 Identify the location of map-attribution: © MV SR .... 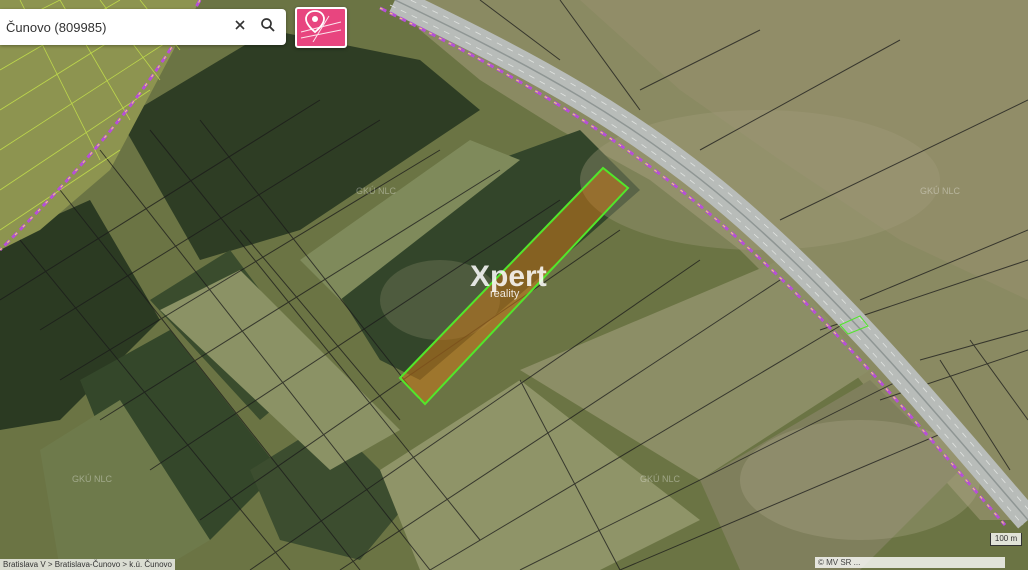
(910, 562).